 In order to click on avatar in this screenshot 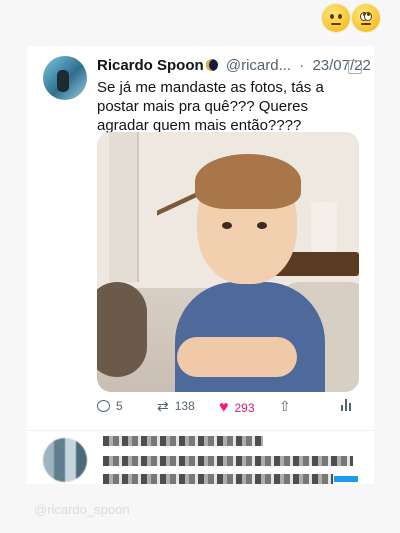, I will do `click(65, 78)`.